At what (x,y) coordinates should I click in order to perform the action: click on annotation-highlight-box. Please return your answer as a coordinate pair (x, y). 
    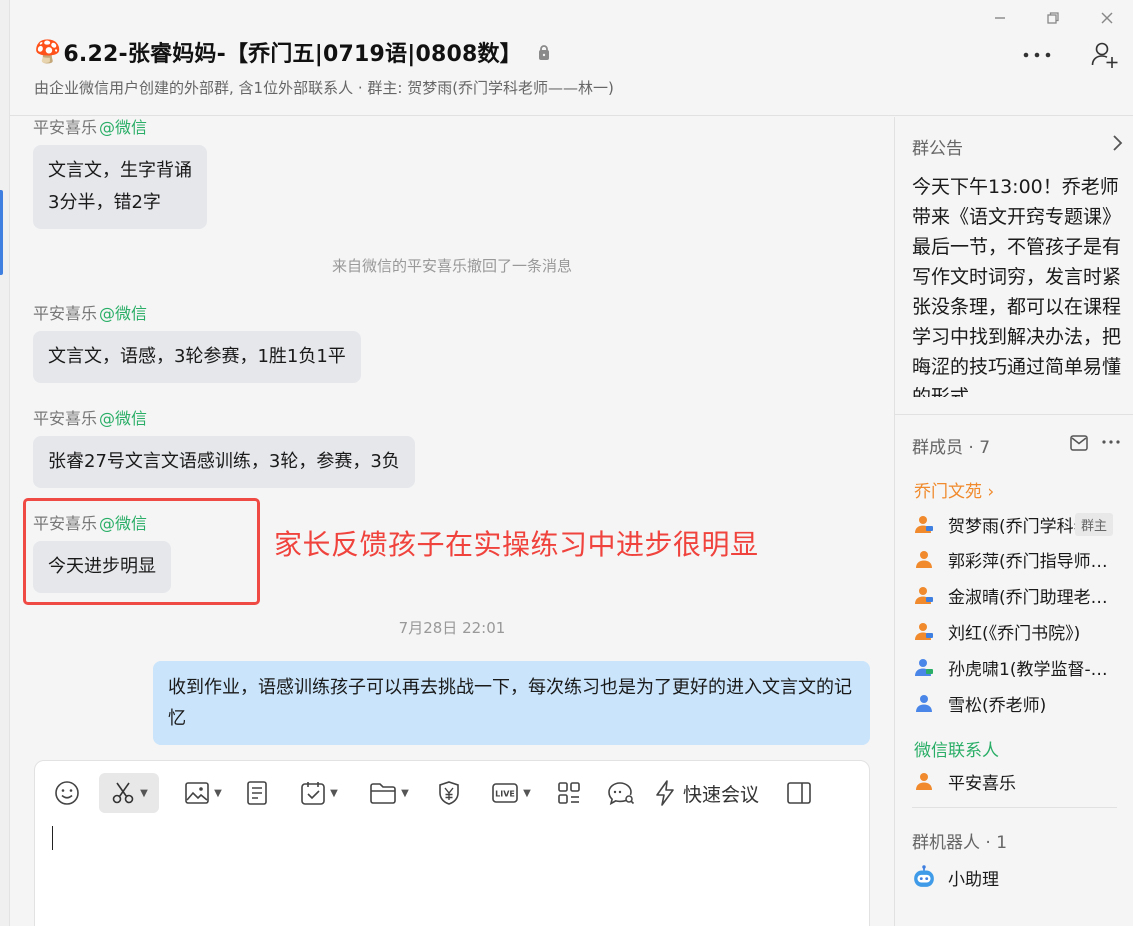
    Looking at the image, I should click on (141, 551).